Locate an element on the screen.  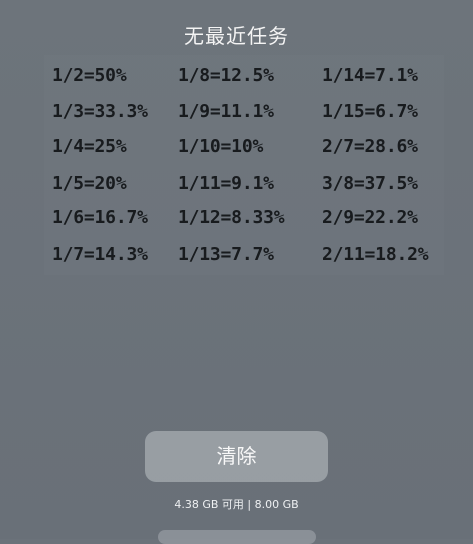
fraction-text: 1/5=20% is located at coordinates (89, 183).